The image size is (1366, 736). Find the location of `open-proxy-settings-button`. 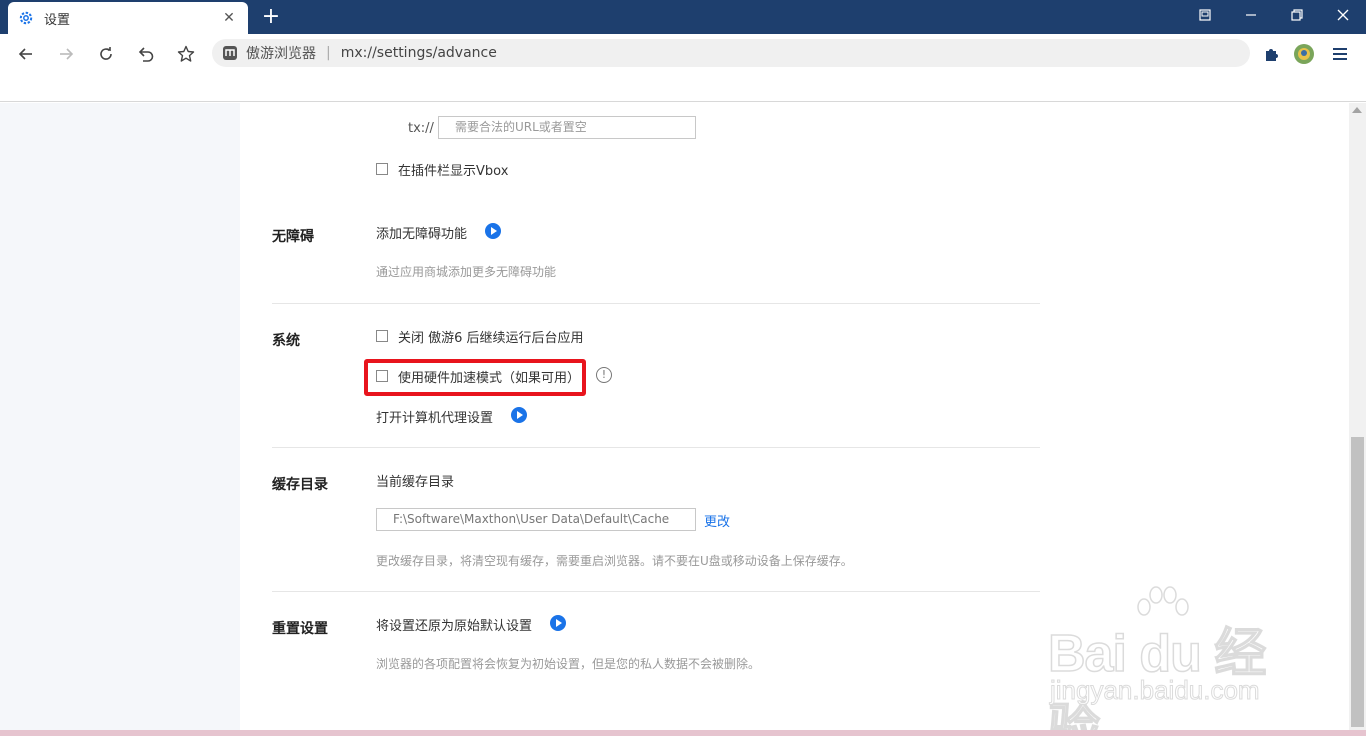

open-proxy-settings-button is located at coordinates (519, 415).